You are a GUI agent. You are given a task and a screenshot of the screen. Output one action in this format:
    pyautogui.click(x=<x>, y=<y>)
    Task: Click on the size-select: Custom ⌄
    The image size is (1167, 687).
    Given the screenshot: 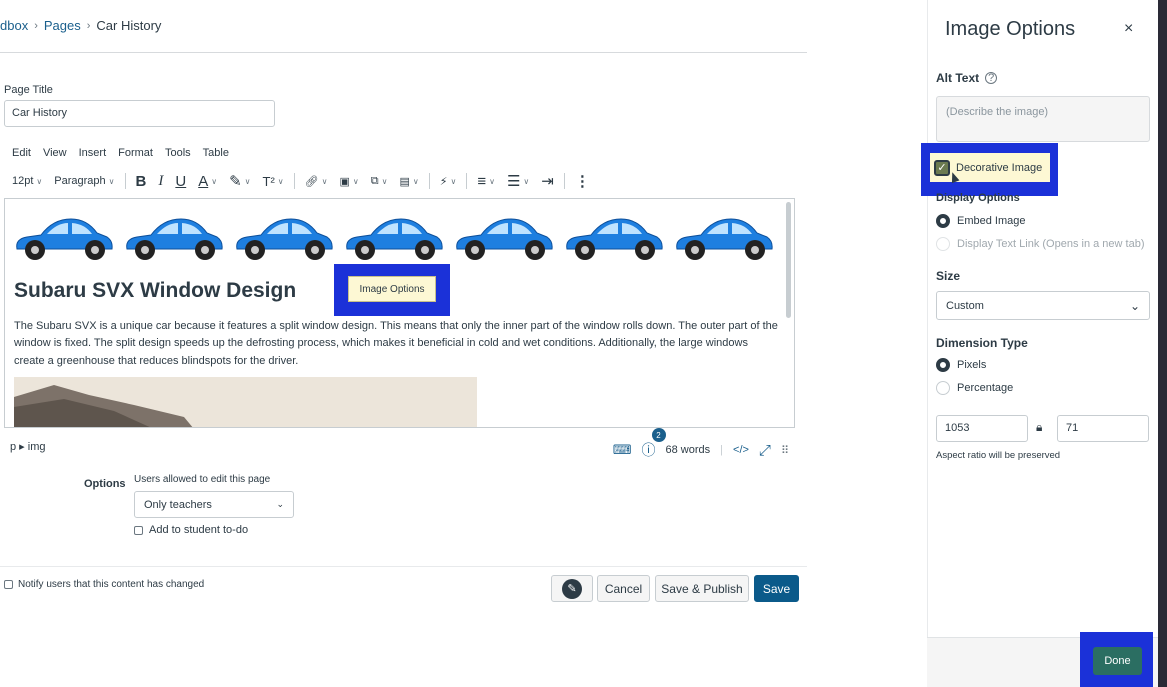 What is the action you would take?
    pyautogui.click(x=1043, y=305)
    